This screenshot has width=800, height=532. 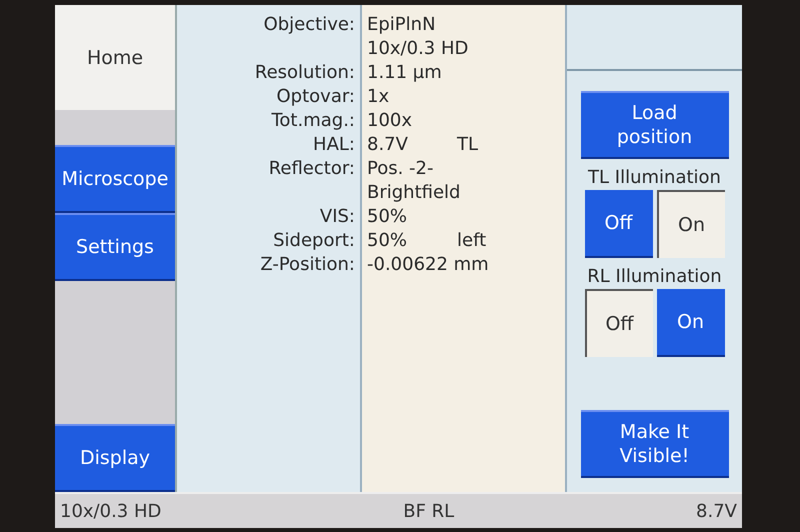 What do you see at coordinates (654, 177) in the screenshot?
I see `illumination-title: TL Illumination` at bounding box center [654, 177].